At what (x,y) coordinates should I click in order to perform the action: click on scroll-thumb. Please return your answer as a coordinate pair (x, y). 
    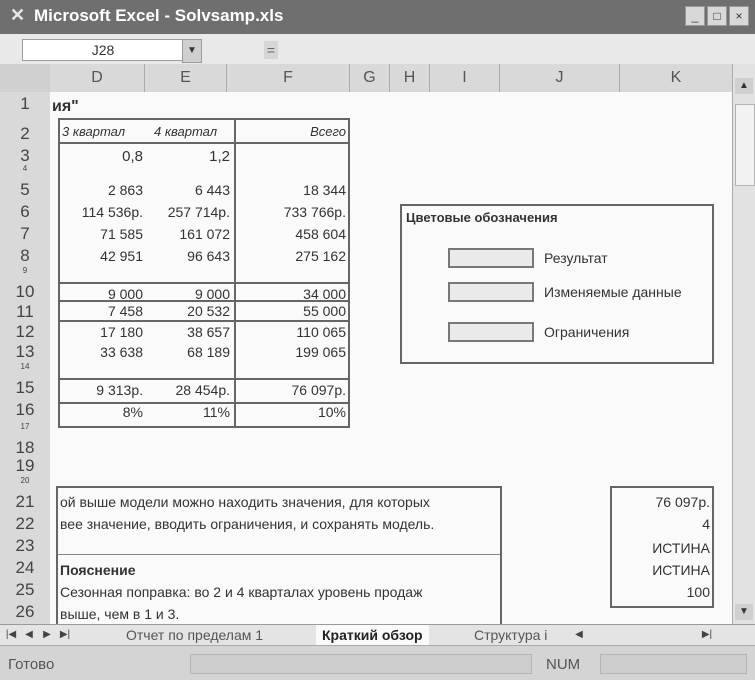
    Looking at the image, I should click on (745, 145).